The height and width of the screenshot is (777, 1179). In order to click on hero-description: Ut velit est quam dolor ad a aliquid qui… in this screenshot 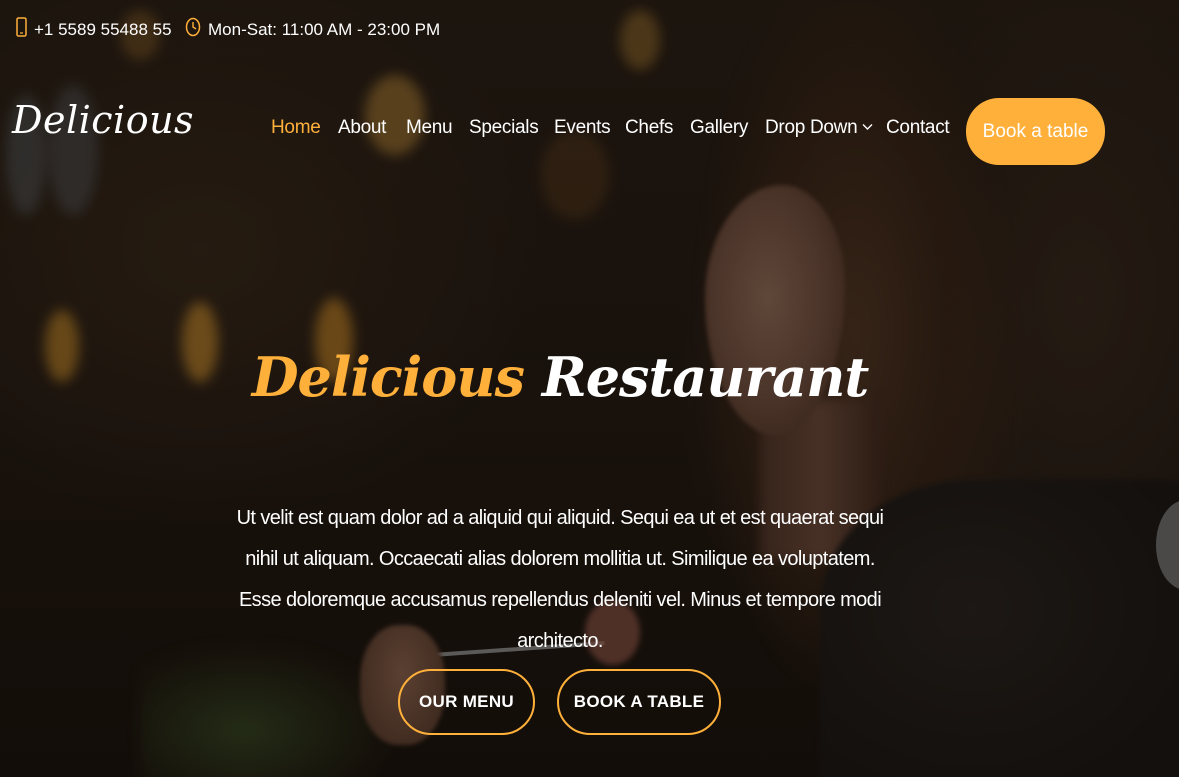, I will do `click(560, 579)`.